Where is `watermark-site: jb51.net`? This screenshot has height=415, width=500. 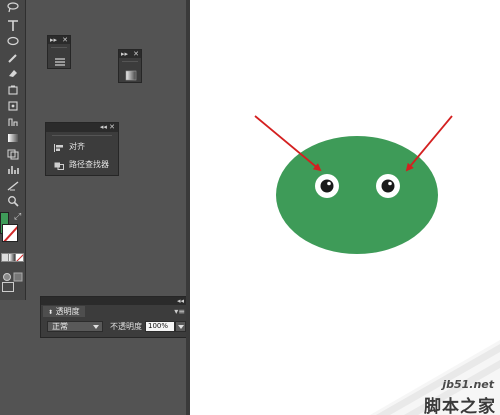 watermark-site: jb51.net is located at coordinates (468, 384).